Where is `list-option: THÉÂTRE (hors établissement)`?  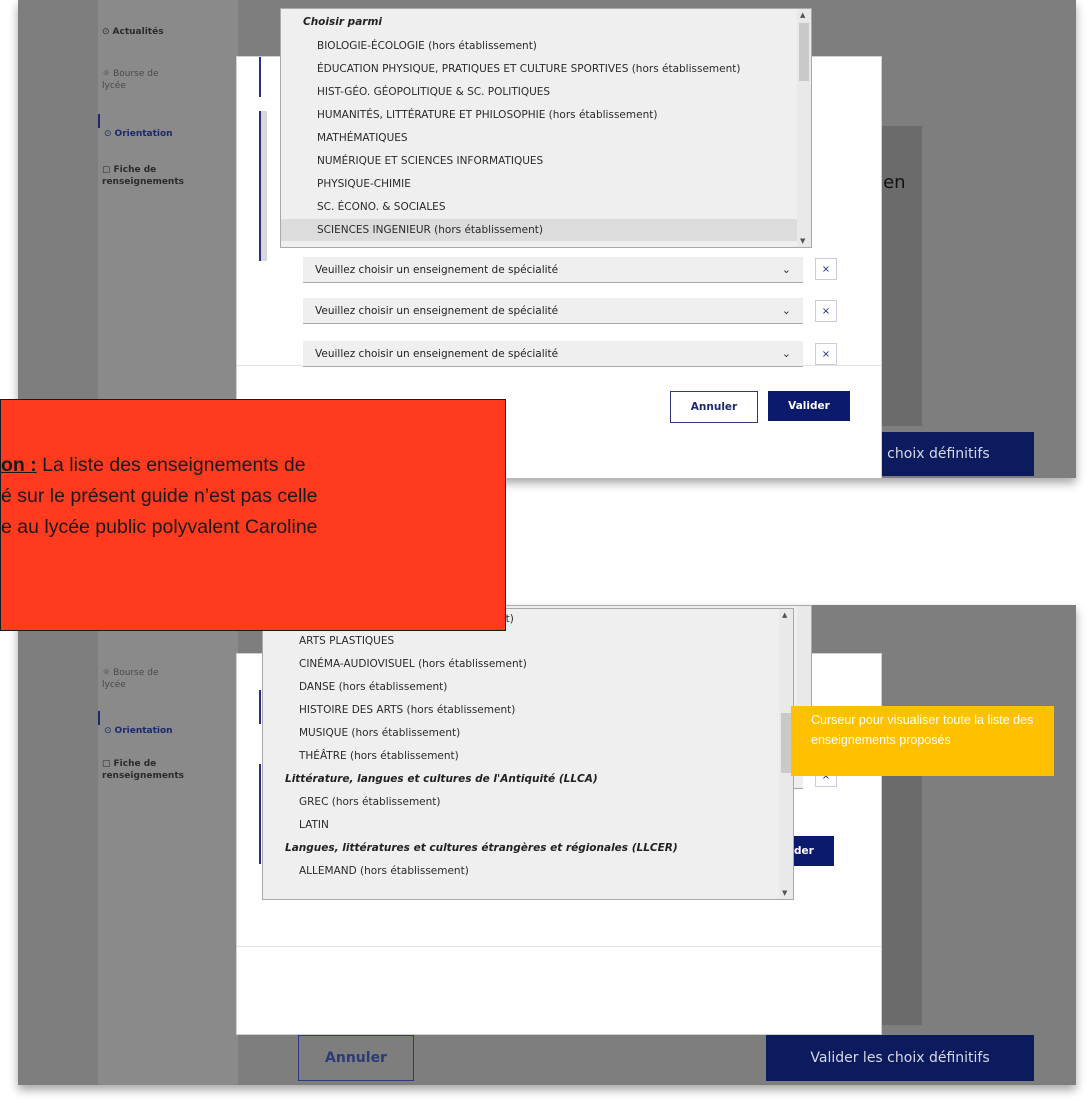
list-option: THÉÂTRE (hors établissement) is located at coordinates (521, 756).